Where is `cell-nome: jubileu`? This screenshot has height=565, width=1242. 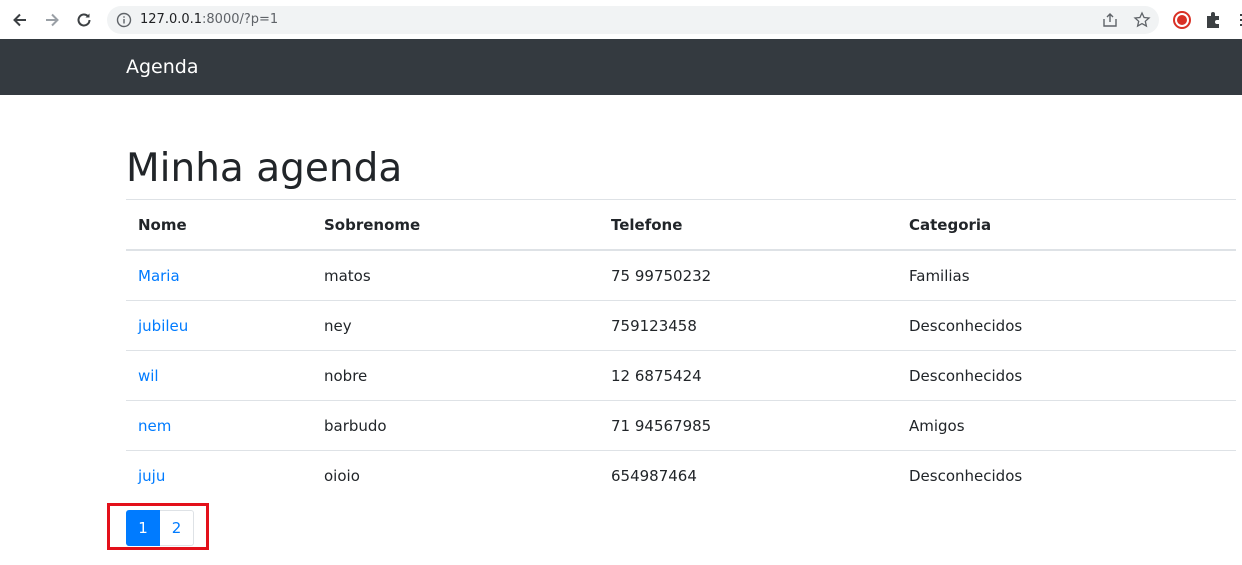 cell-nome: jubileu is located at coordinates (219, 325).